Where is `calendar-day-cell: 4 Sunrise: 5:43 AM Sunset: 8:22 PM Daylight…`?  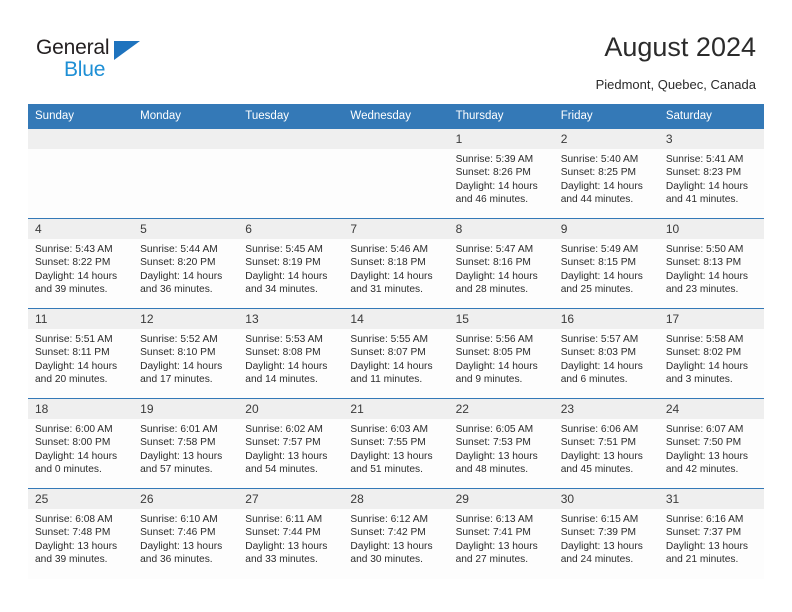
calendar-day-cell: 4 Sunrise: 5:43 AM Sunset: 8:22 PM Daylight… is located at coordinates (81, 263).